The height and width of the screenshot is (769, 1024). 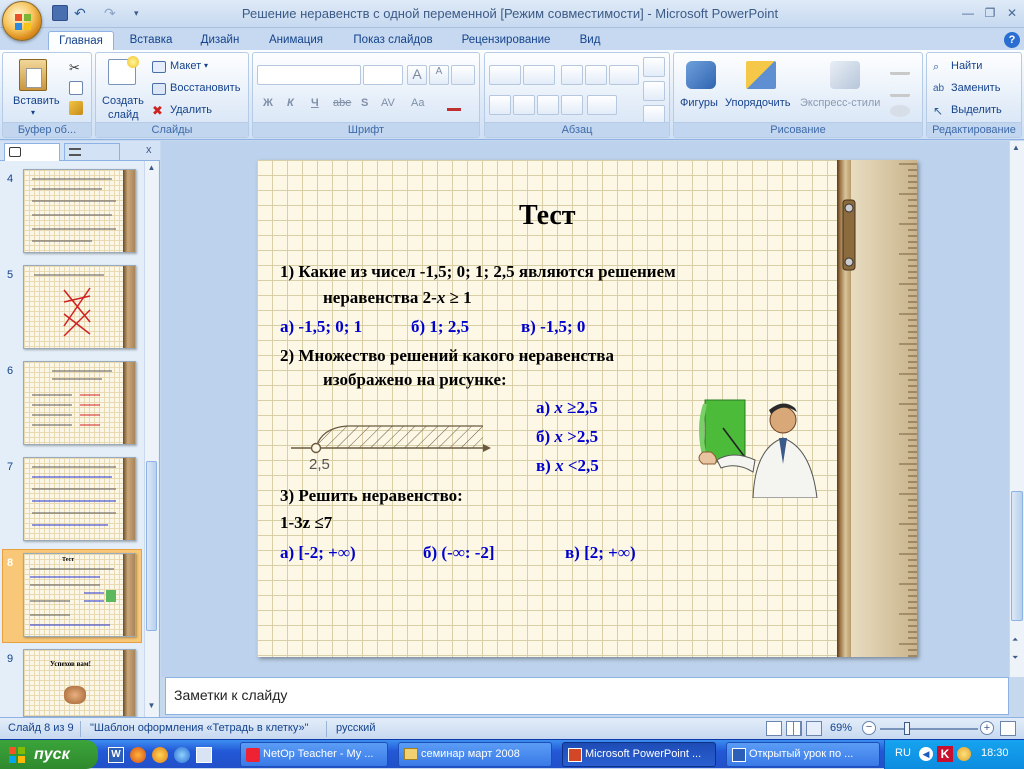 I want to click on tab-animation: Анимация, so click(x=296, y=40).